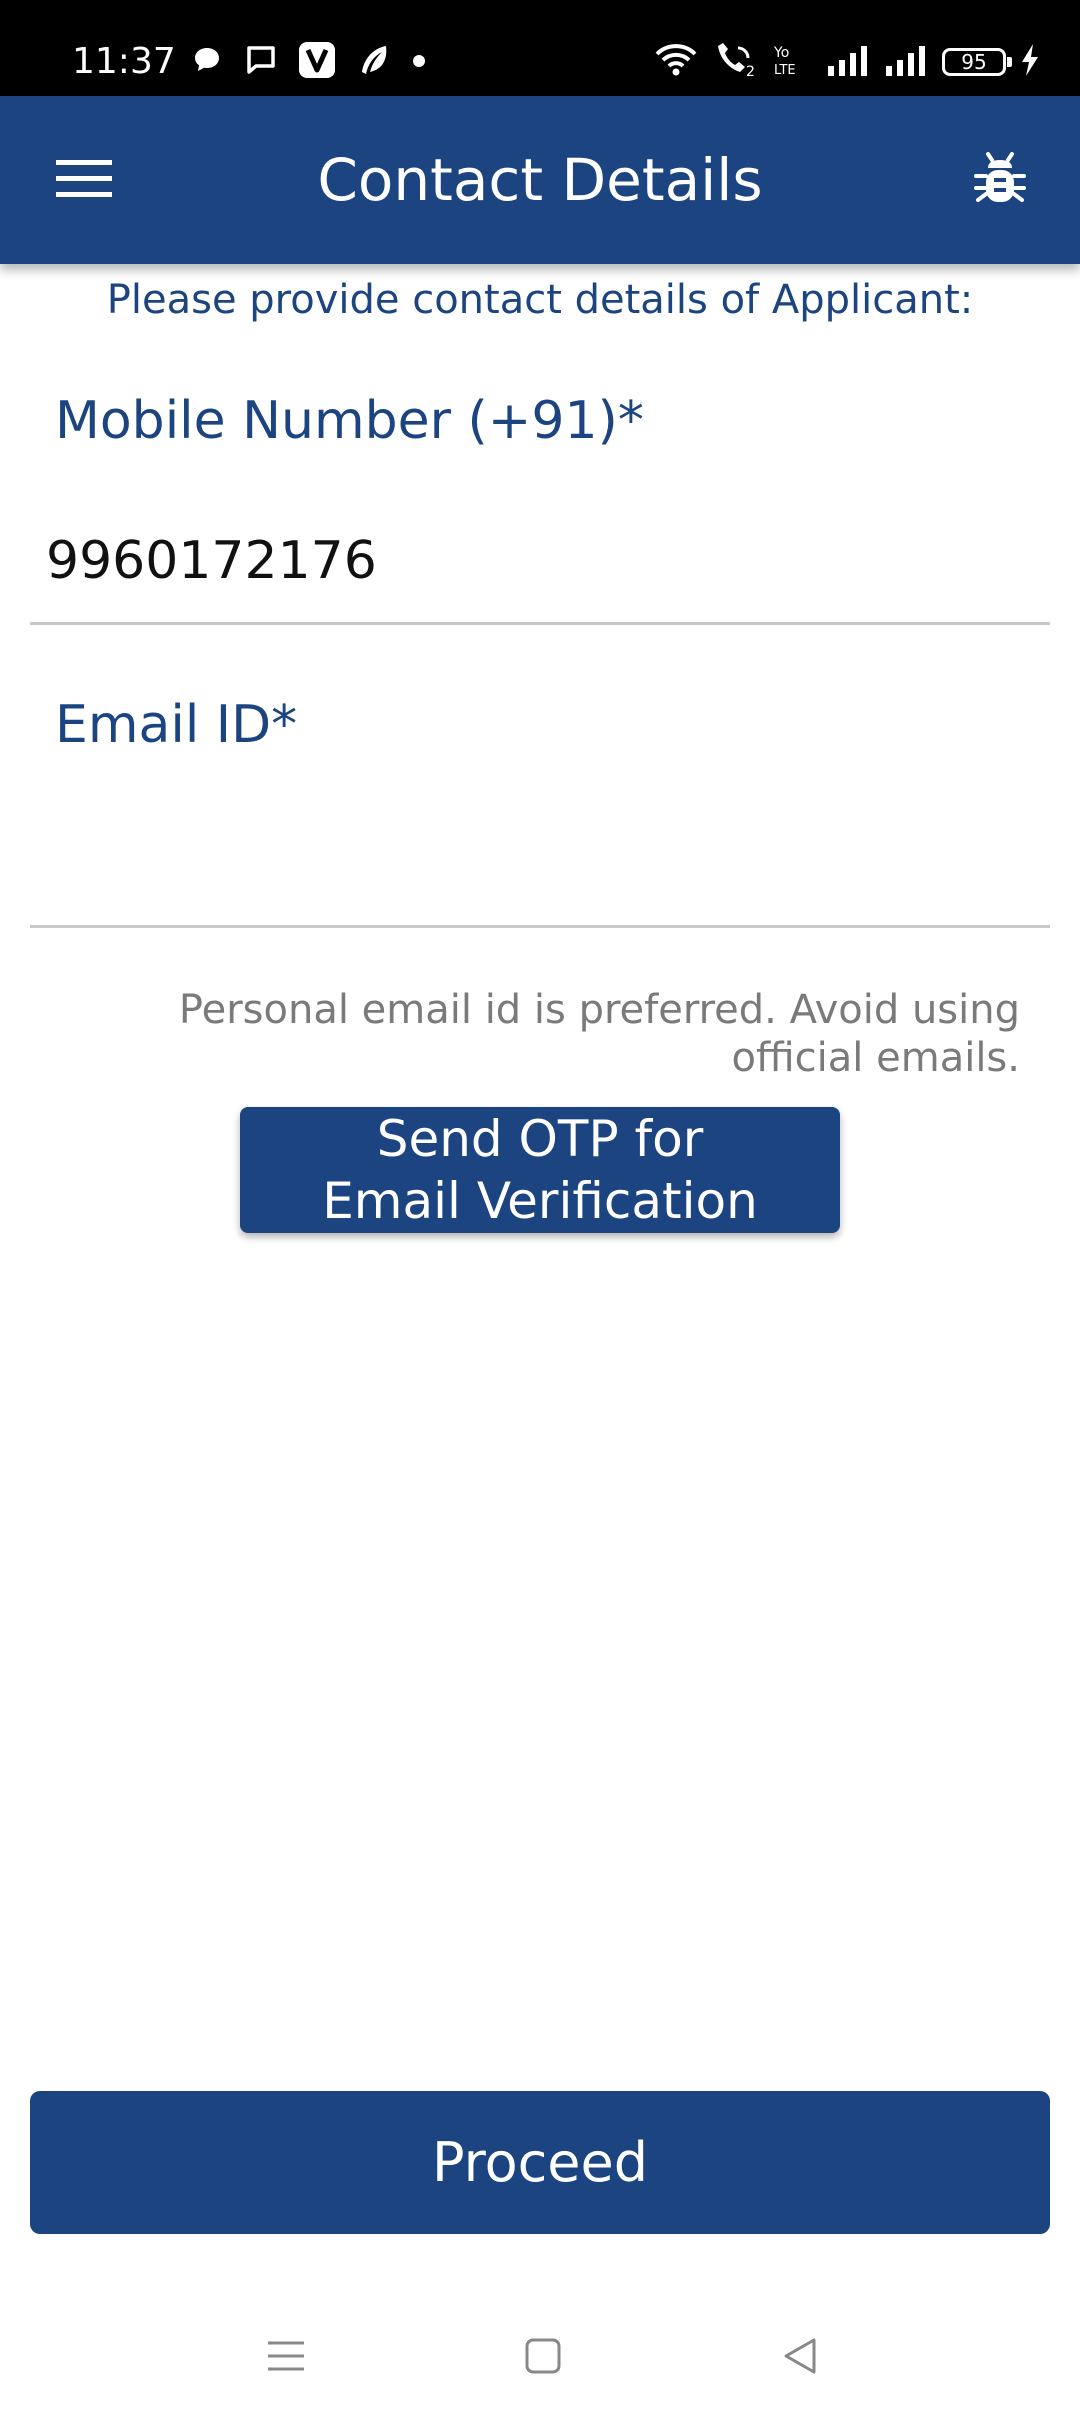 The image size is (1080, 2412). I want to click on home-icon, so click(543, 2358).